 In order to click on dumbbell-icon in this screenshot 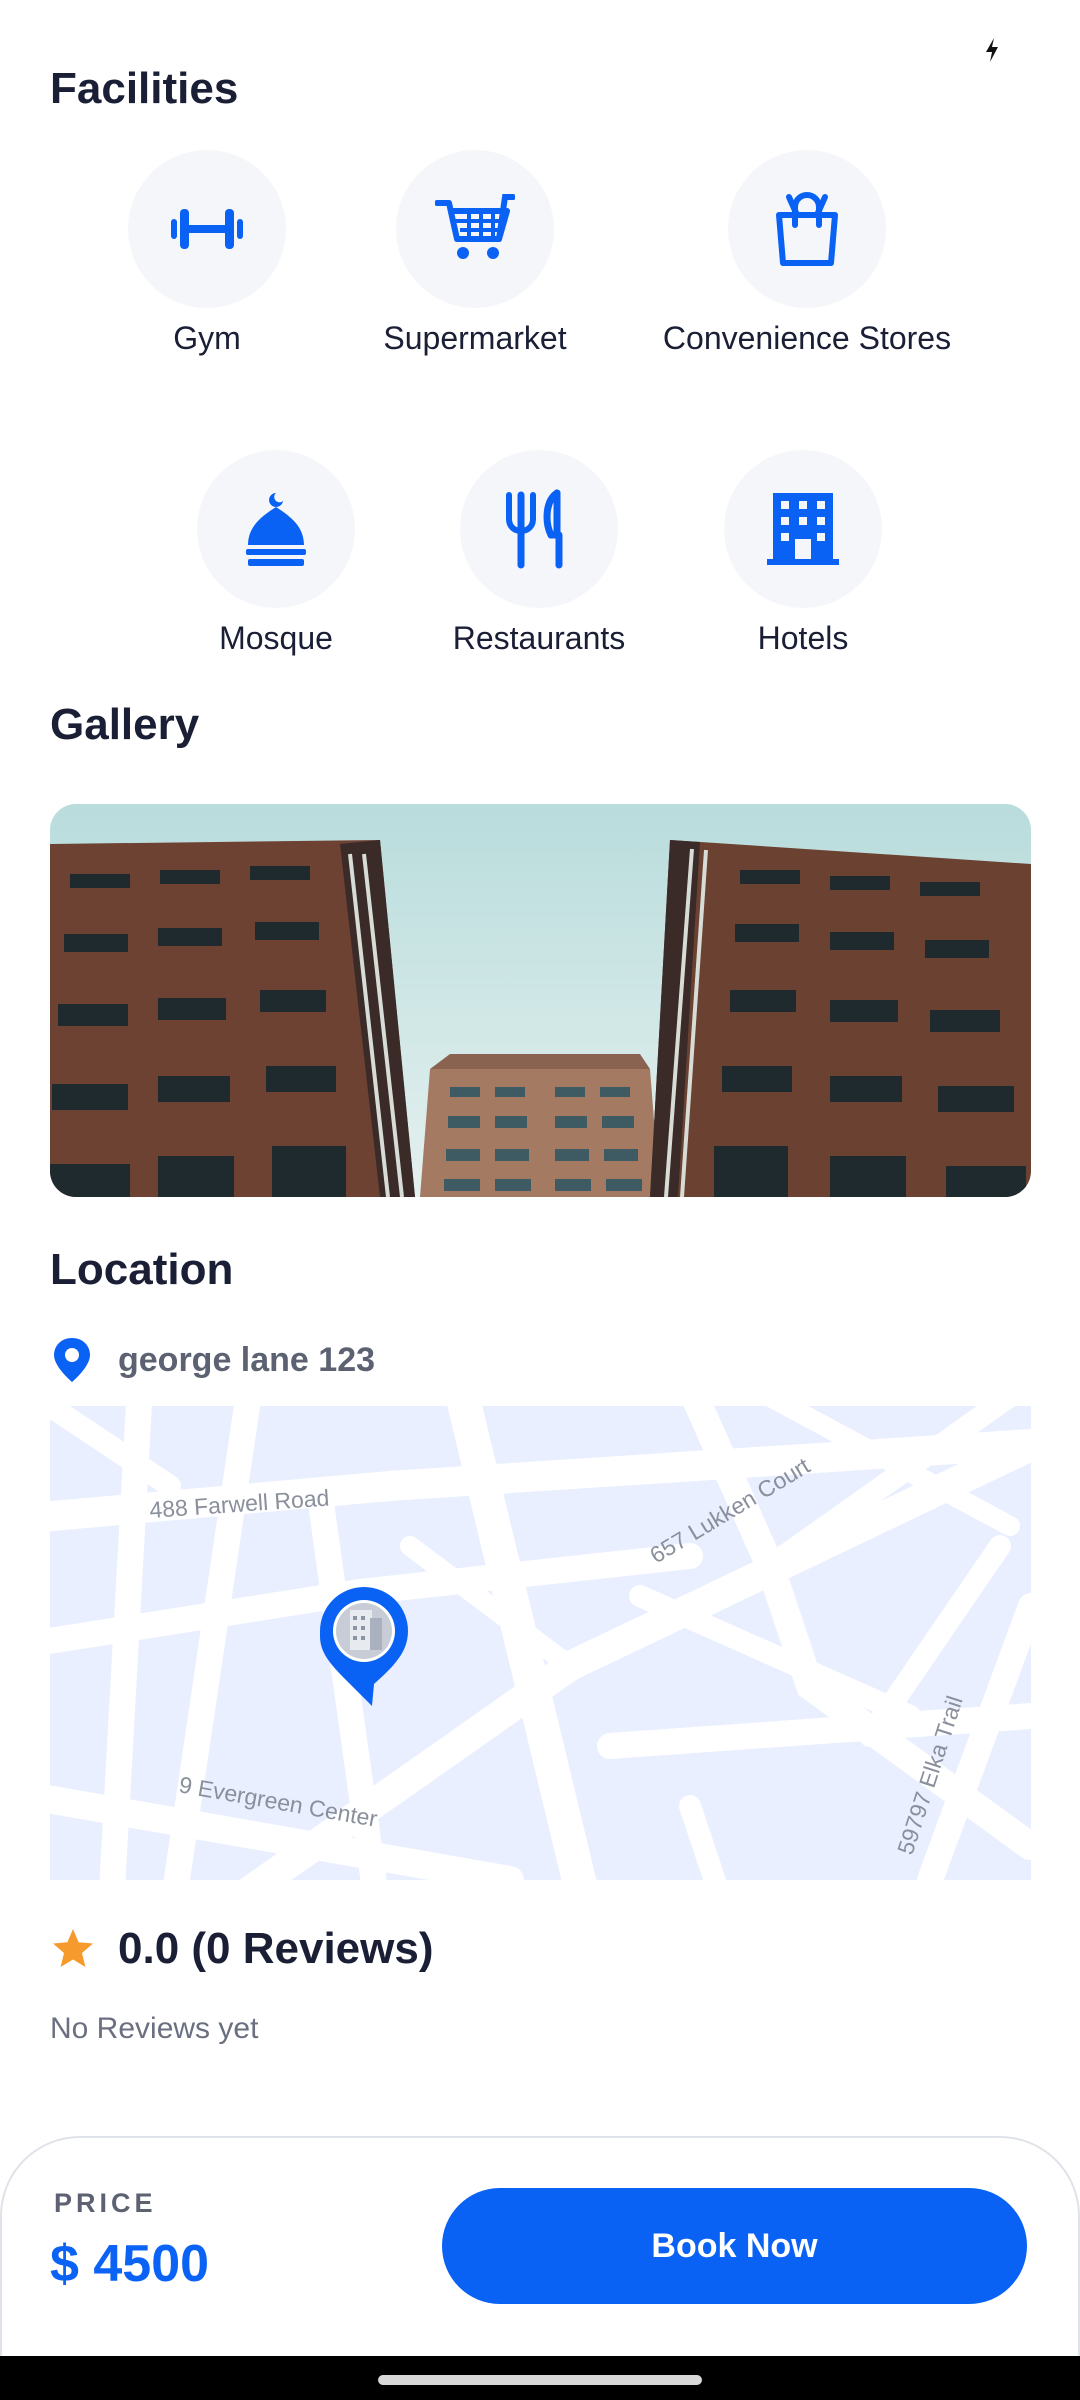, I will do `click(207, 229)`.